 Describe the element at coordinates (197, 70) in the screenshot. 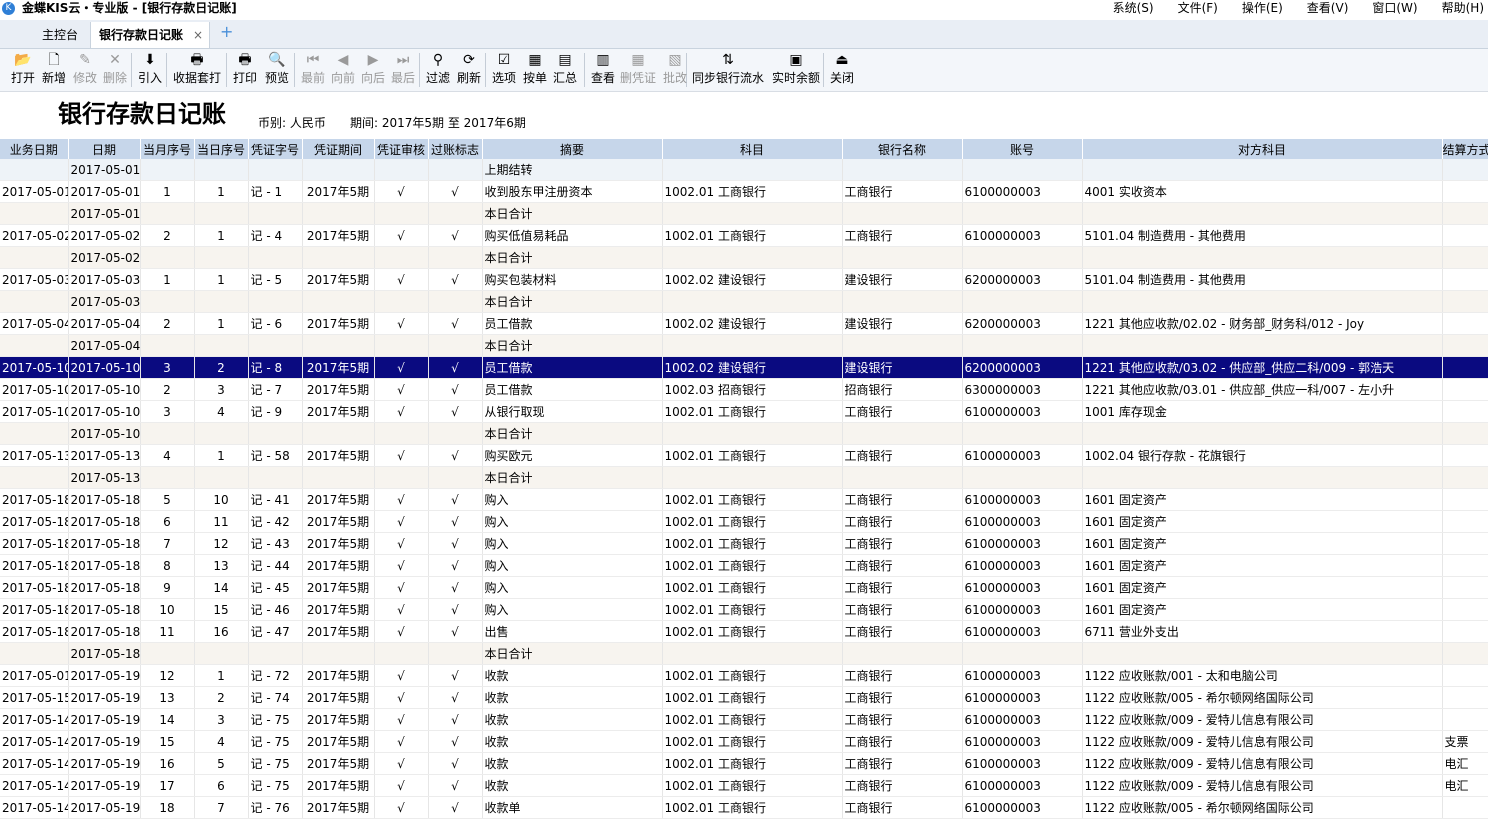

I see `receipt-print-button: 🖶 收据套打` at that location.